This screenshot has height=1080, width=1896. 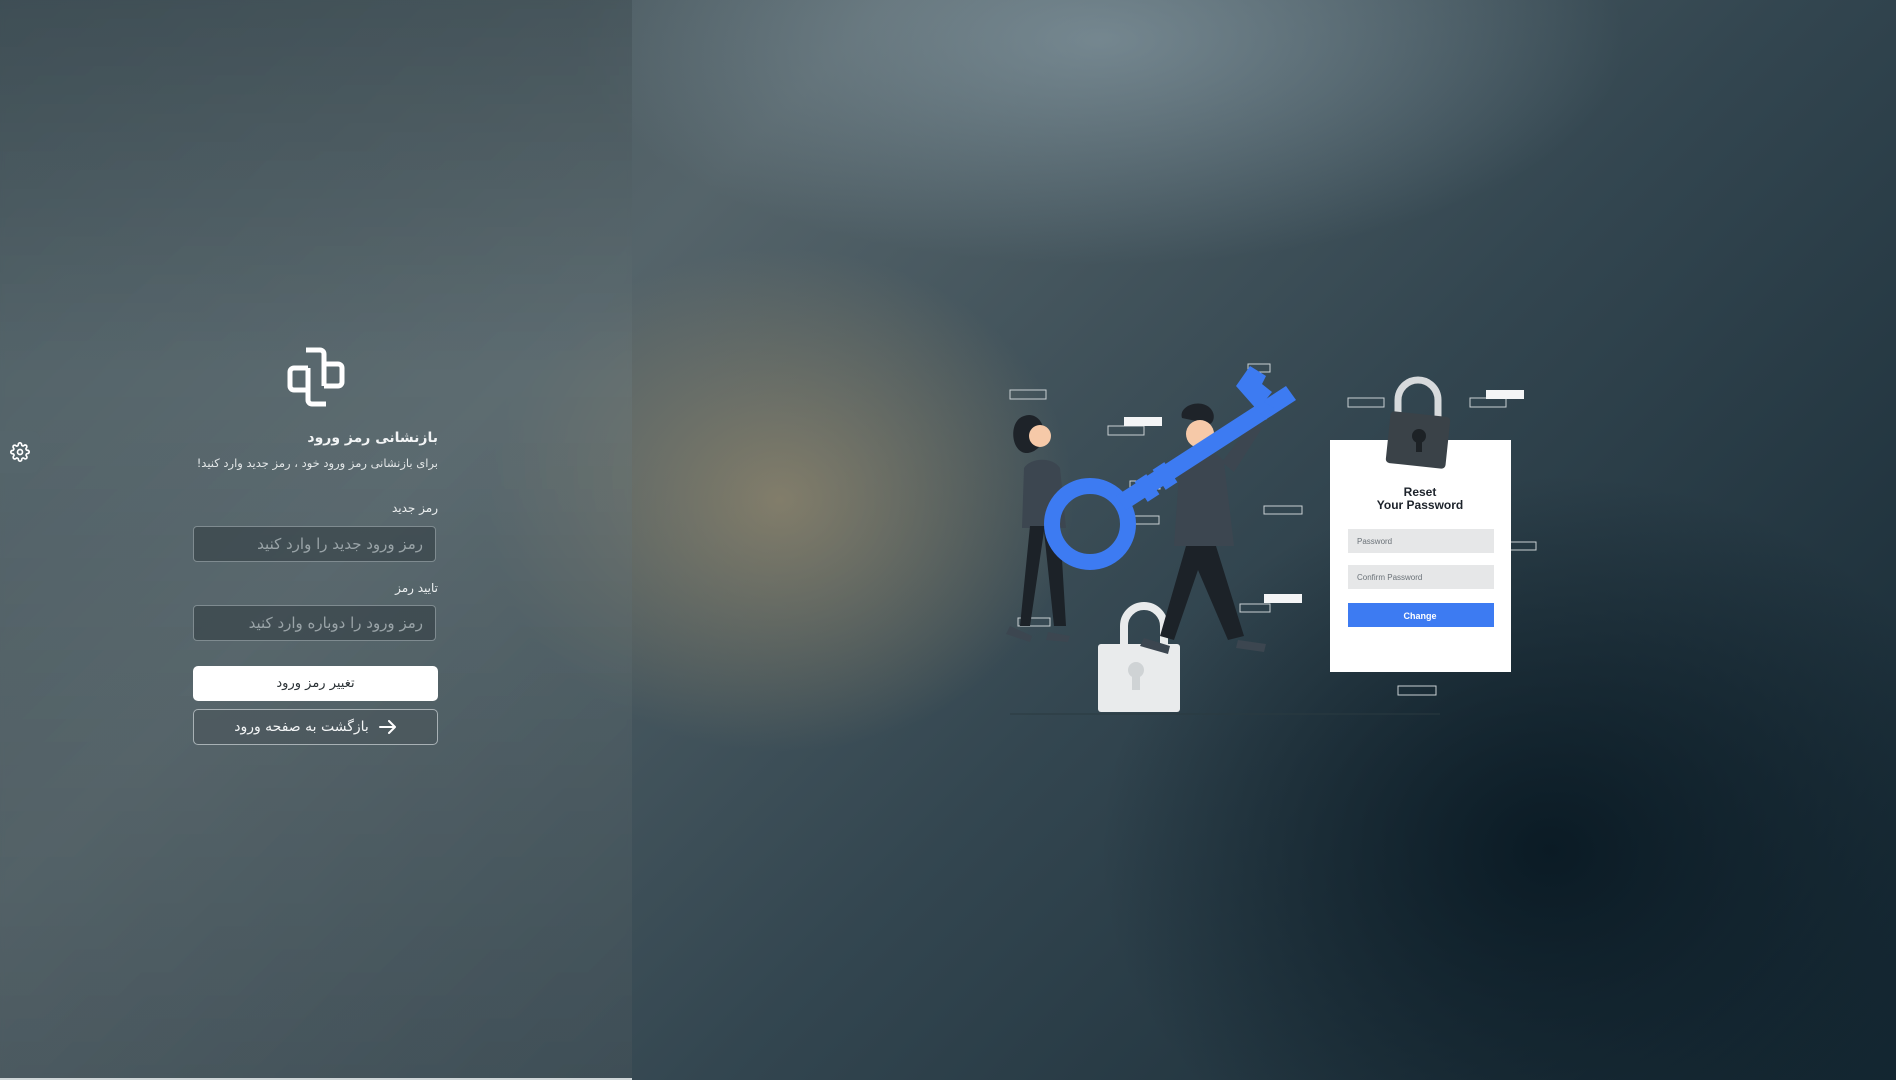 I want to click on card-change-button-label: Change, so click(x=1419, y=616).